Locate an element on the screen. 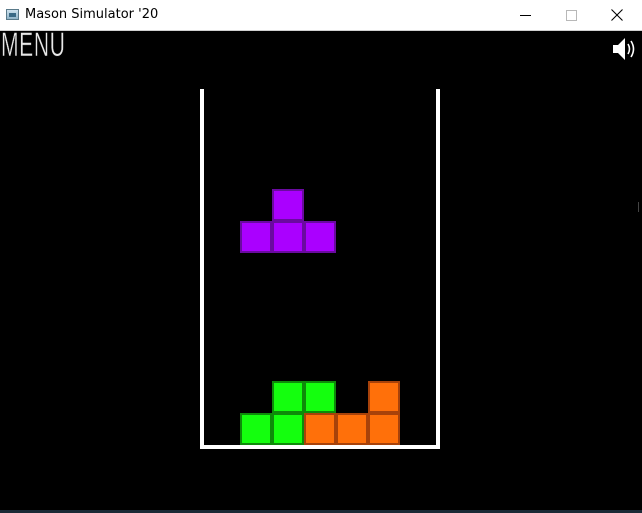 Image resolution: width=642 pixels, height=513 pixels. speaker-icon is located at coordinates (625, 49).